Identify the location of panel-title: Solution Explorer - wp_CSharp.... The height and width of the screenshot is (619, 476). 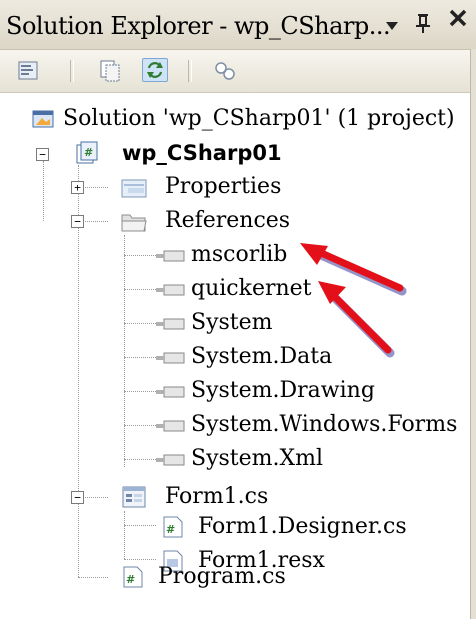
(198, 26).